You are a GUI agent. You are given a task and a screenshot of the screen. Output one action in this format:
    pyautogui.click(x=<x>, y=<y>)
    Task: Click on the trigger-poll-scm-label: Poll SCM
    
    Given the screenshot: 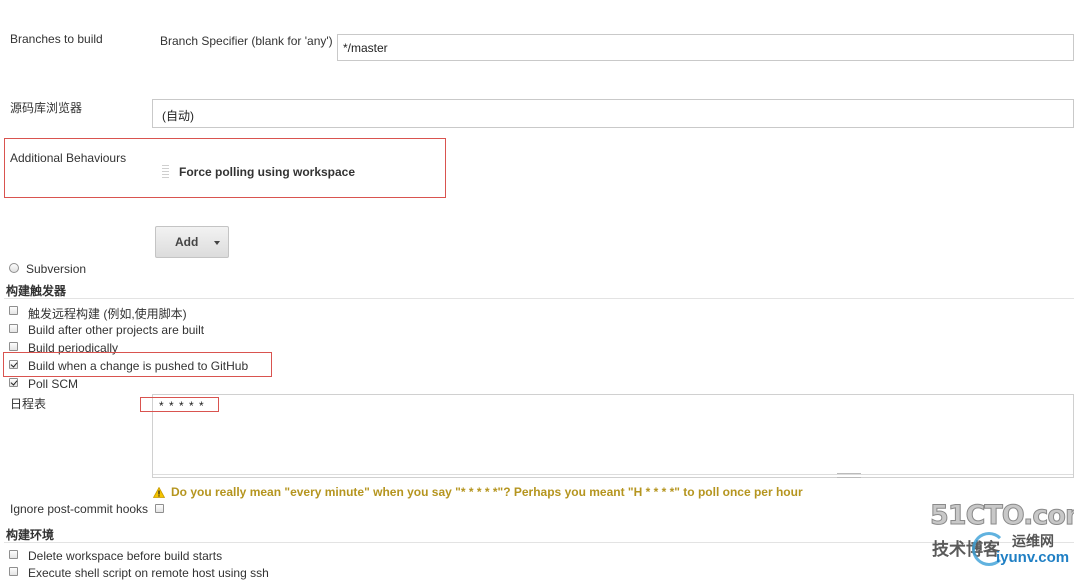 What is the action you would take?
    pyautogui.click(x=53, y=384)
    